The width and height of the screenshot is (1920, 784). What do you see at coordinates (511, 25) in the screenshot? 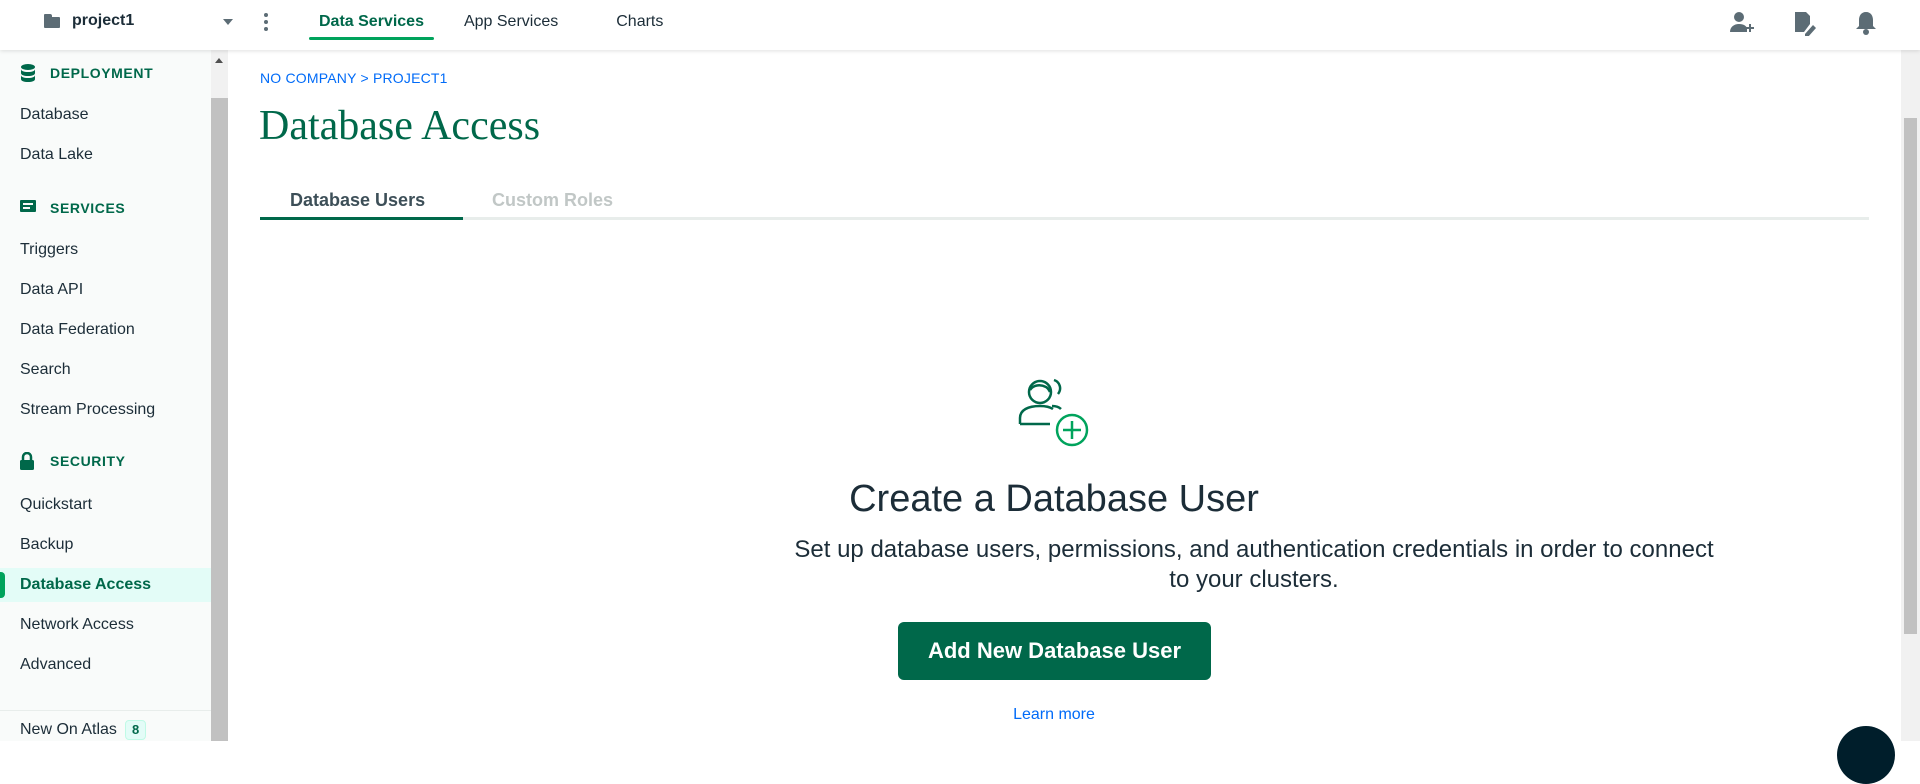
I see `tab-app-services: App Services` at bounding box center [511, 25].